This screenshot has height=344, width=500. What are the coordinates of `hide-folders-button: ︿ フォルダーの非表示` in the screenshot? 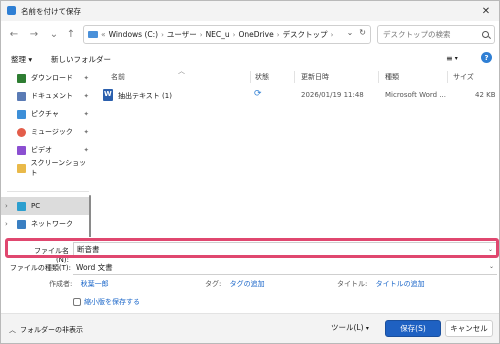 It's located at (46, 330).